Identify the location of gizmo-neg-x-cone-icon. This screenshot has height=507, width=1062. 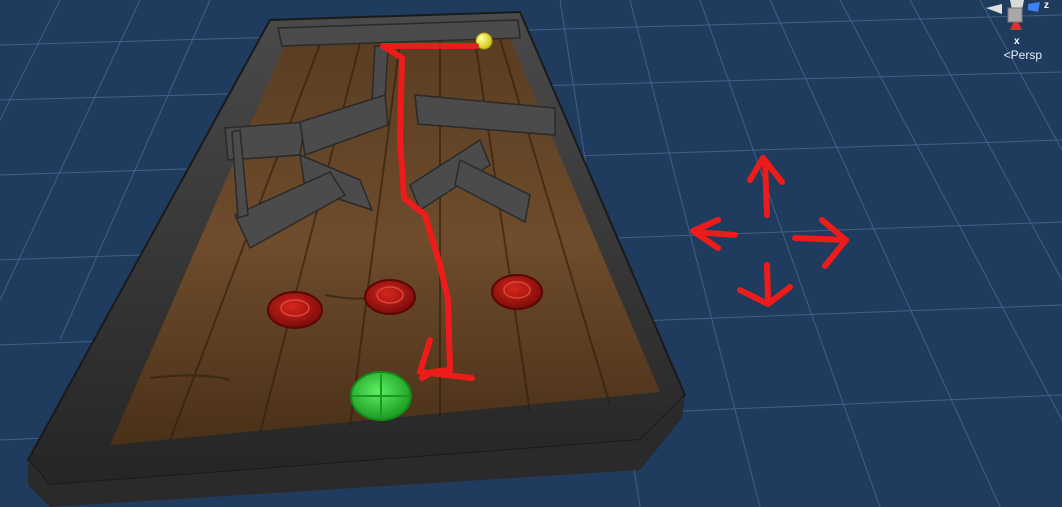
(994, 9).